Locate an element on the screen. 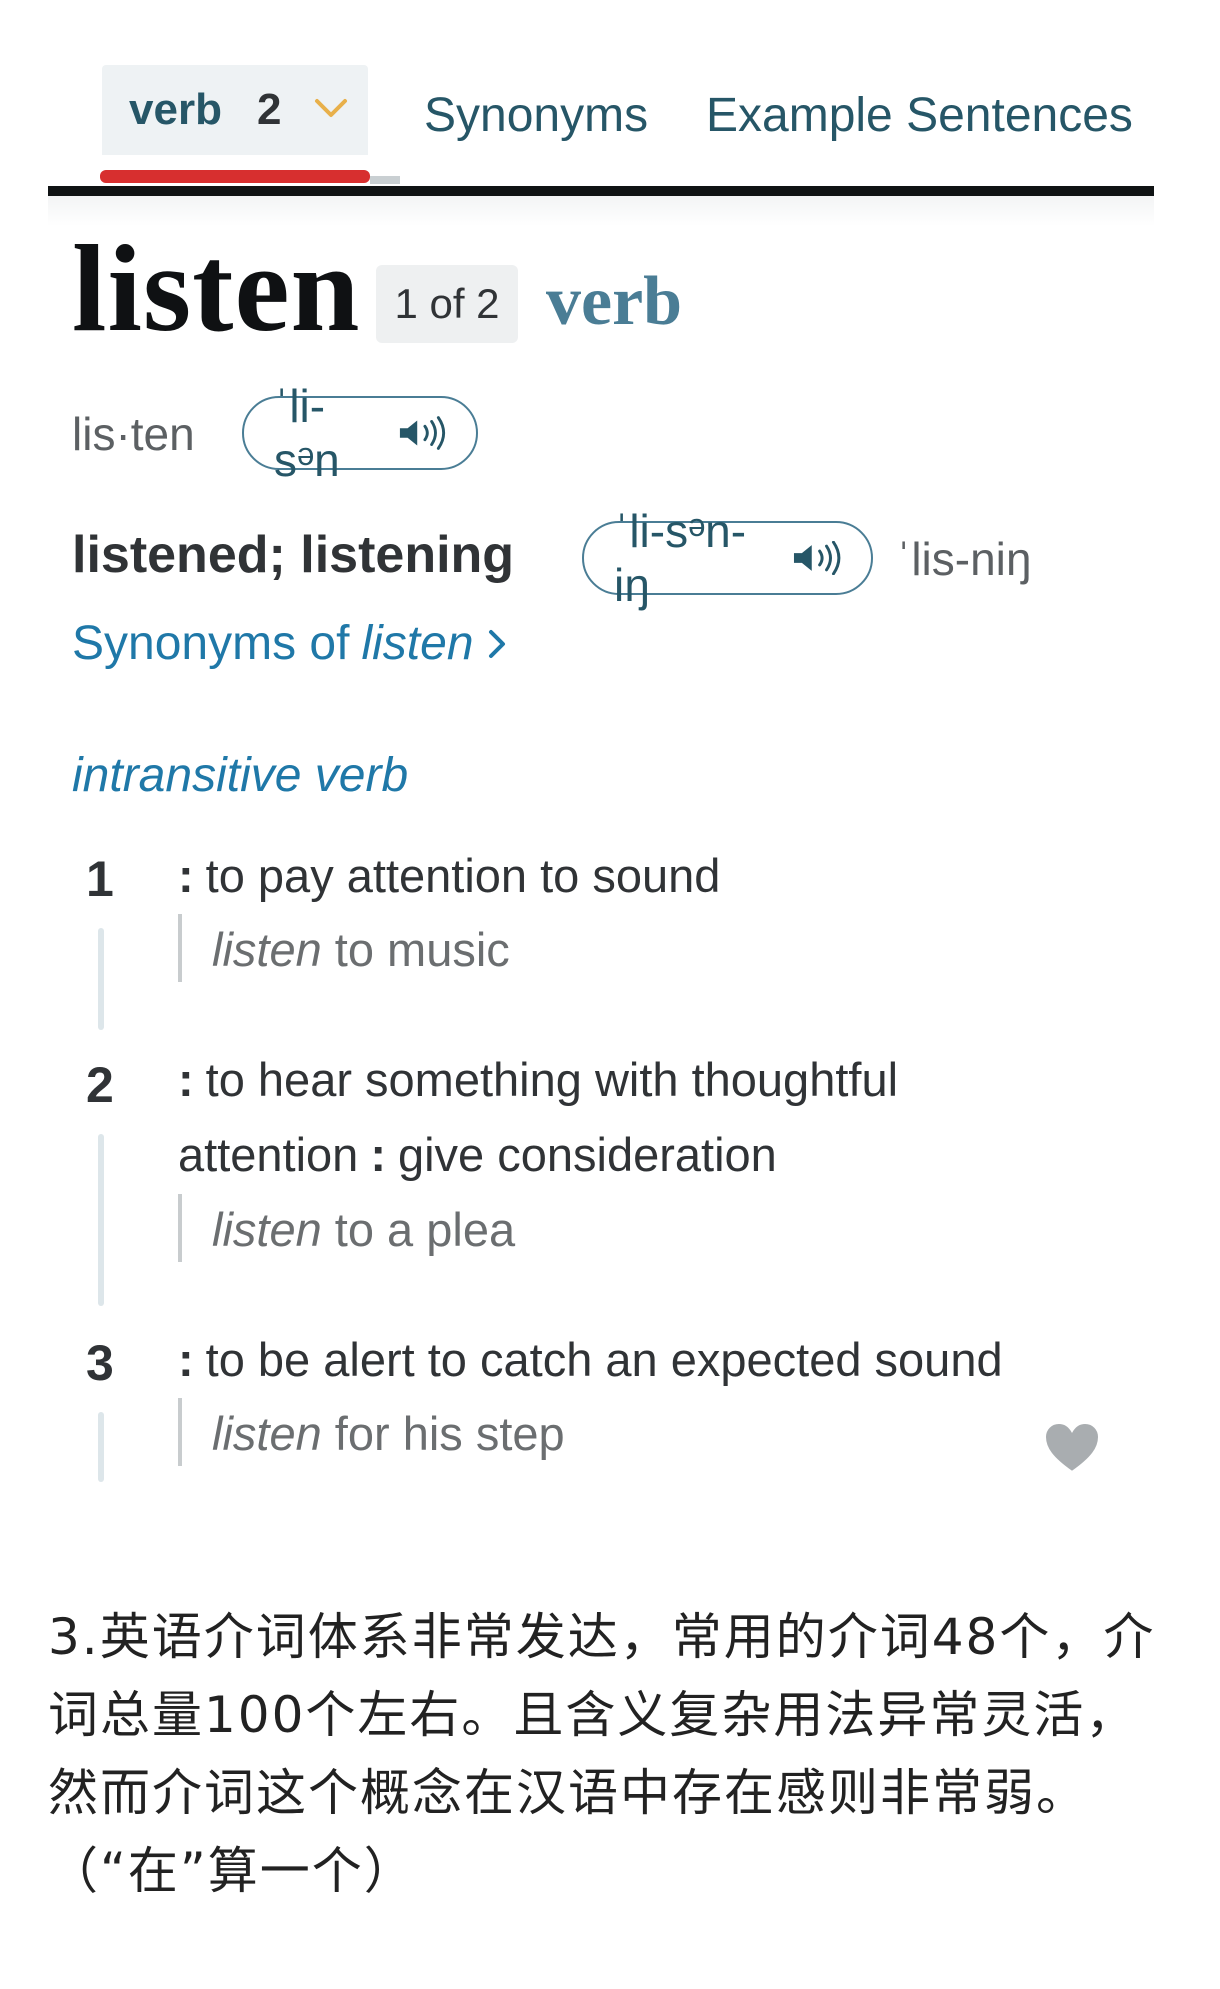  inflection-pronunciation-text: ˈli-sᵊn-iŋ is located at coordinates (680, 558).